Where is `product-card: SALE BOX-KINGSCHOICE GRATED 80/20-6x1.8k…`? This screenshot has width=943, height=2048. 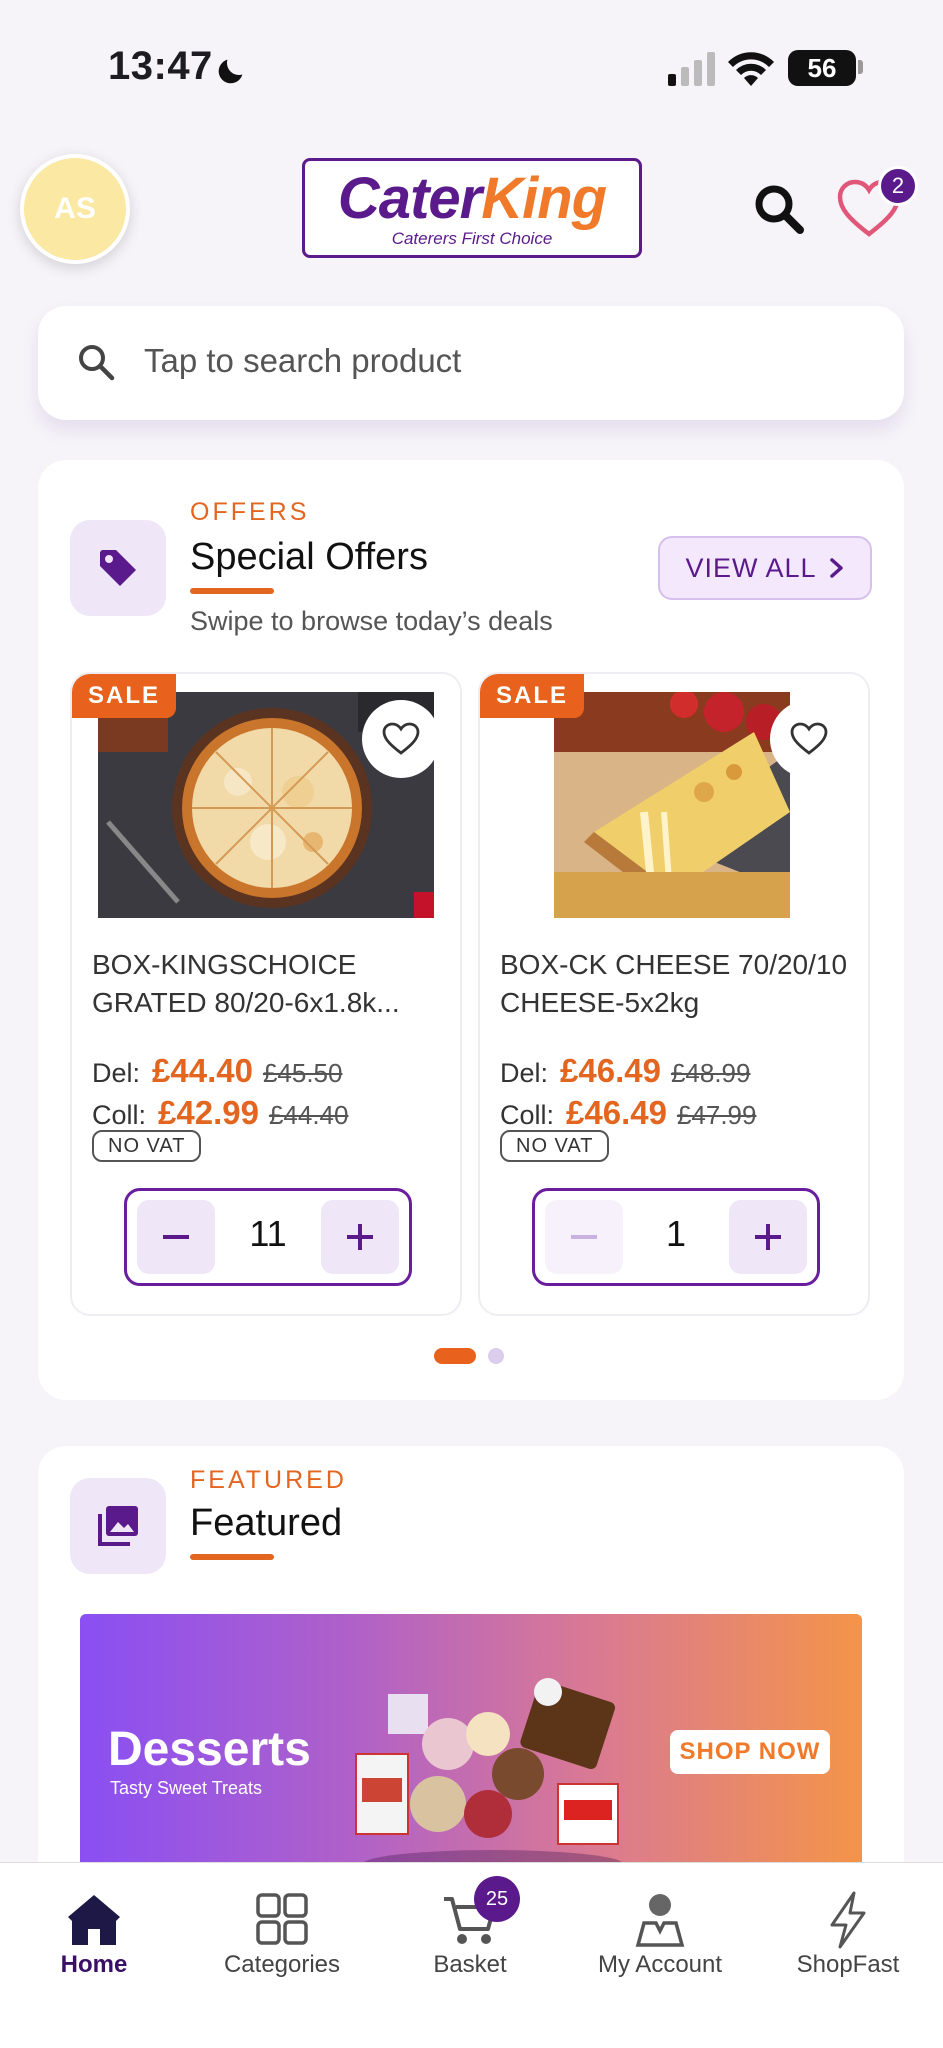 product-card: SALE BOX-KINGSCHOICE GRATED 80/20-6x1.8k… is located at coordinates (266, 994).